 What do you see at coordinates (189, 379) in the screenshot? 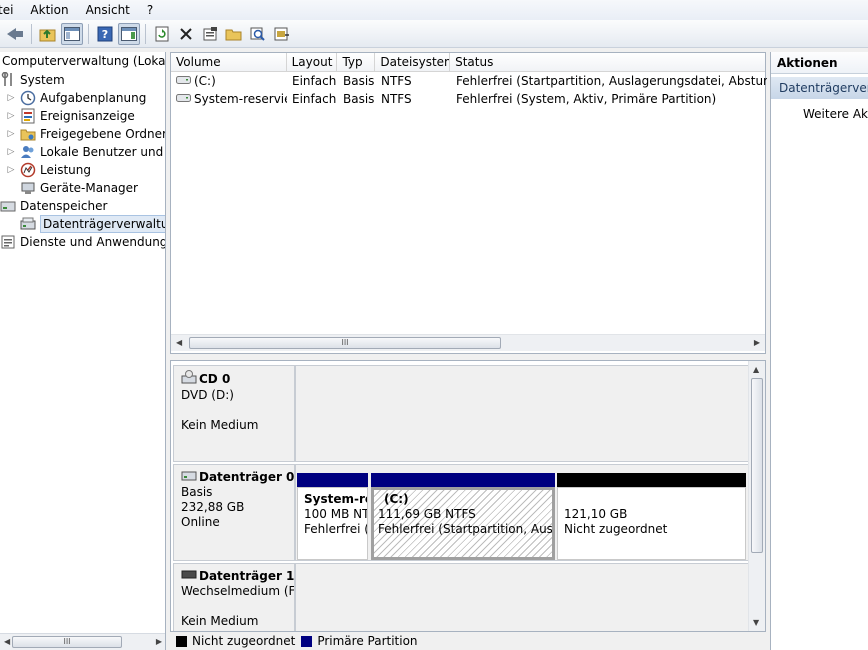
I see `cd-drive-icon` at bounding box center [189, 379].